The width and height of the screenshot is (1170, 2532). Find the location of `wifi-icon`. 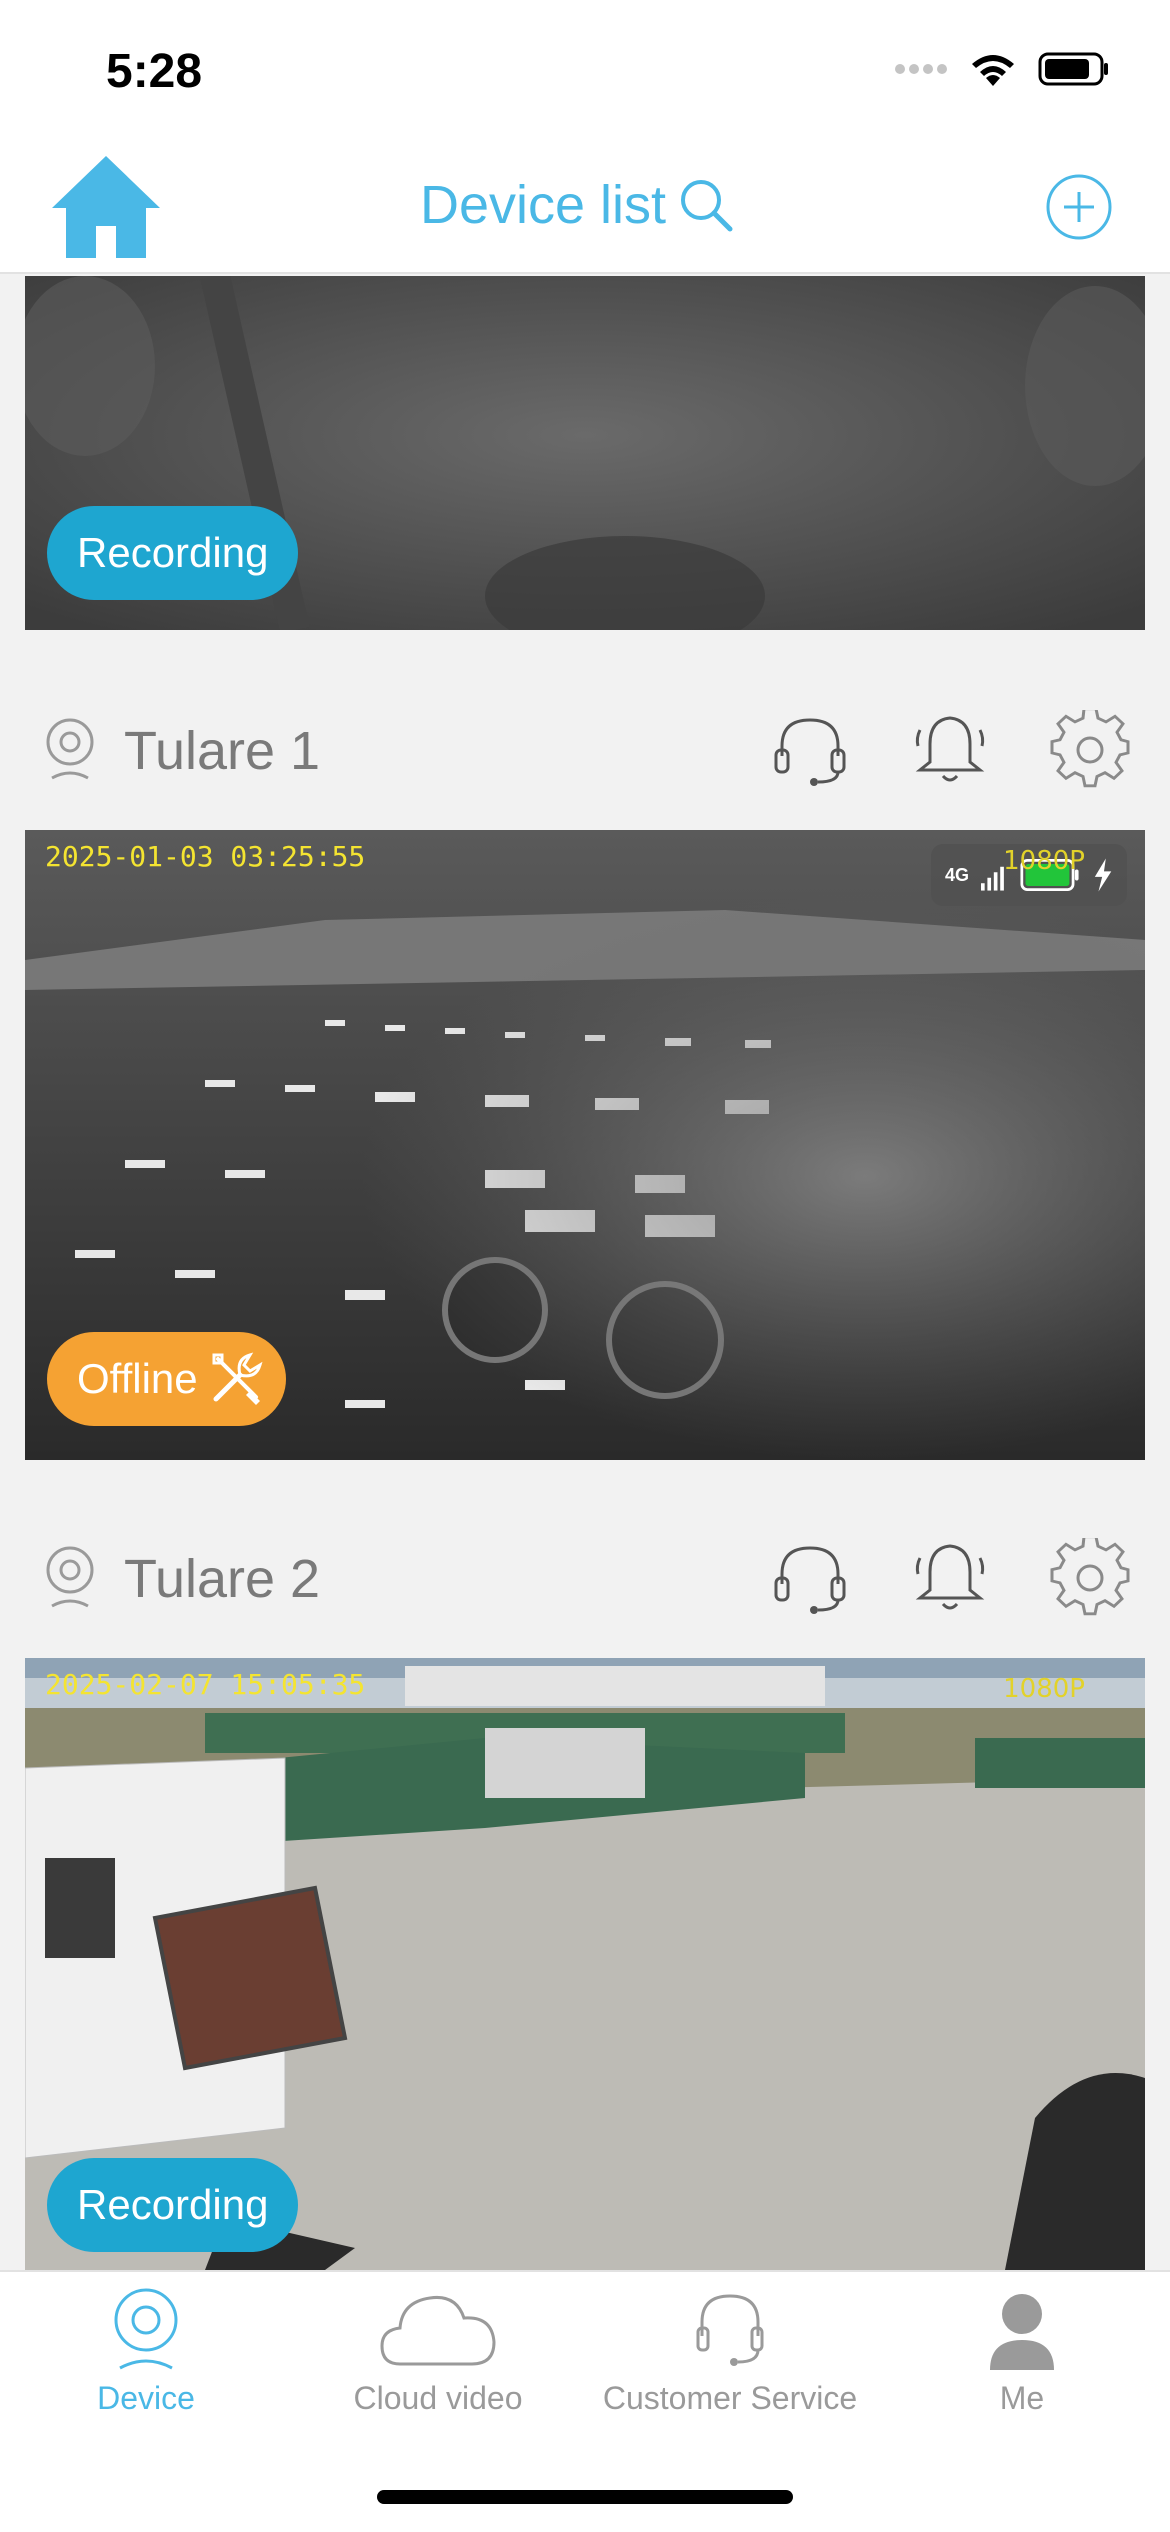

wifi-icon is located at coordinates (993, 70).